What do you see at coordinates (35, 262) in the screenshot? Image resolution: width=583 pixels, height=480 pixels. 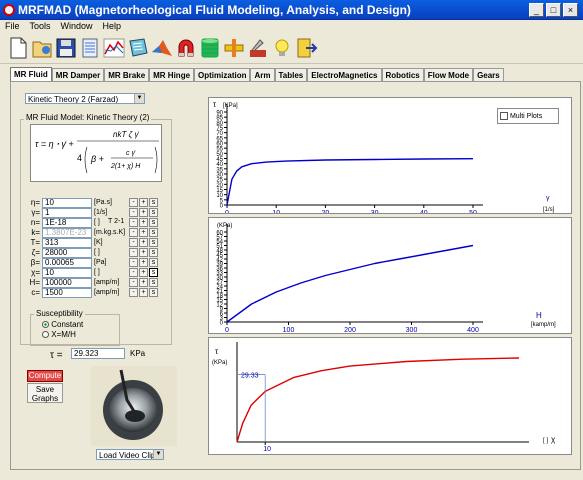 I see `param-symbol: β=` at bounding box center [35, 262].